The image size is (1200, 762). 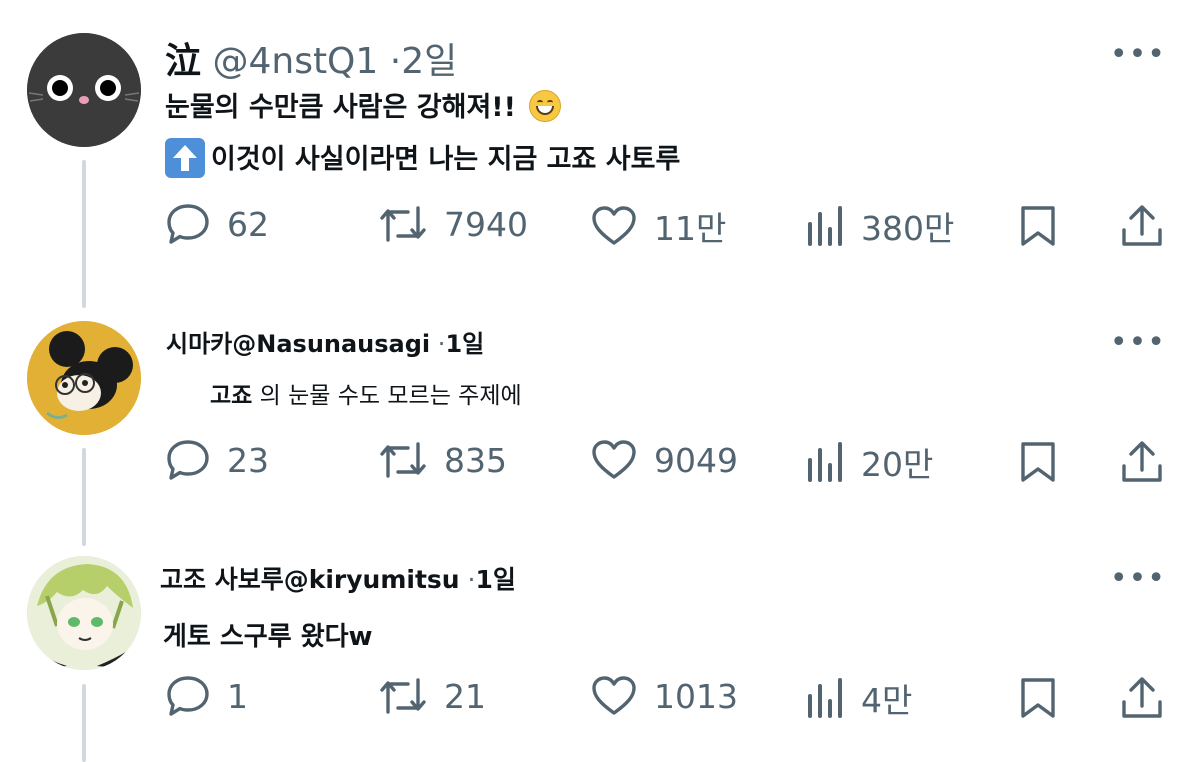 What do you see at coordinates (185, 158) in the screenshot?
I see `up-arrow-emoji-icon` at bounding box center [185, 158].